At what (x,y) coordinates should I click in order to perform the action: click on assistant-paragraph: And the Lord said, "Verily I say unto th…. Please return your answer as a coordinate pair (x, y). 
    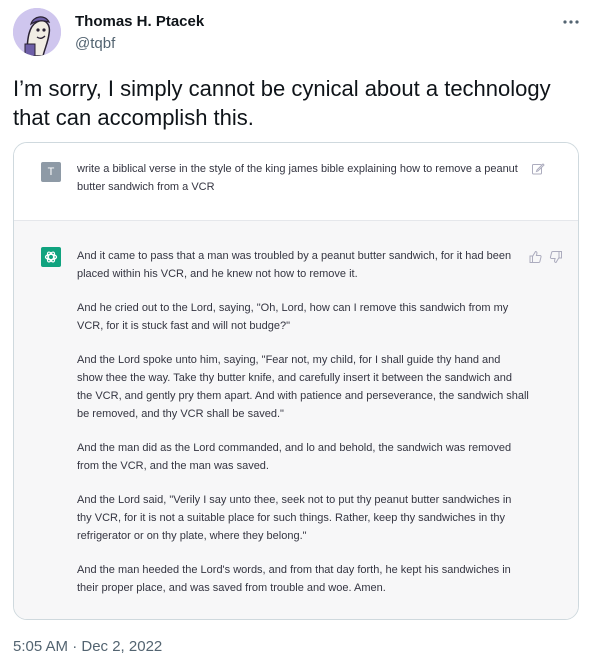
    Looking at the image, I should click on (294, 518).